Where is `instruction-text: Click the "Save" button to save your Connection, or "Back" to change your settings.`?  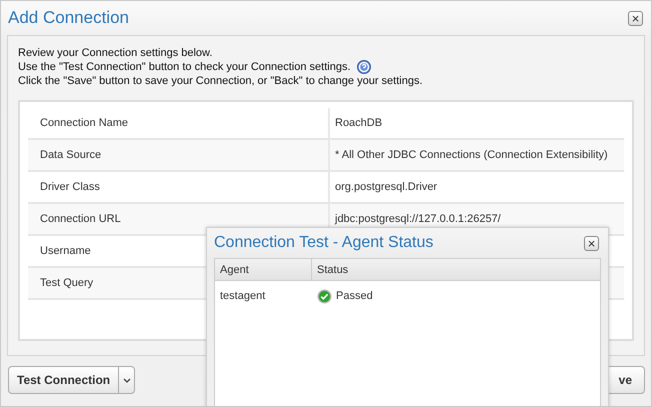
instruction-text: Click the "Save" button to save your Connection, or "Back" to change your settings. is located at coordinates (220, 81).